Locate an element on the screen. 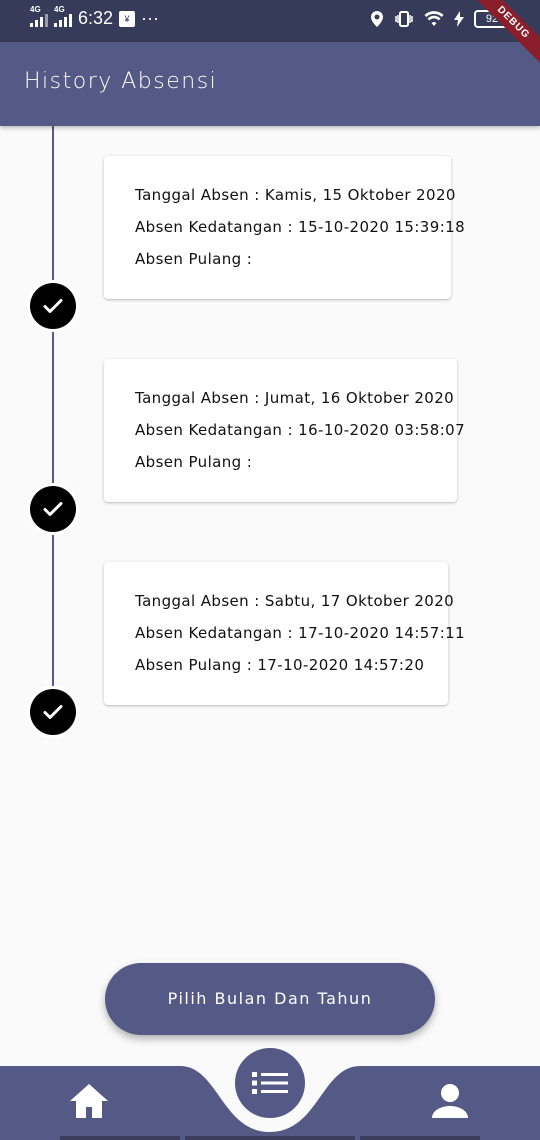  nav-home is located at coordinates (89, 1103).